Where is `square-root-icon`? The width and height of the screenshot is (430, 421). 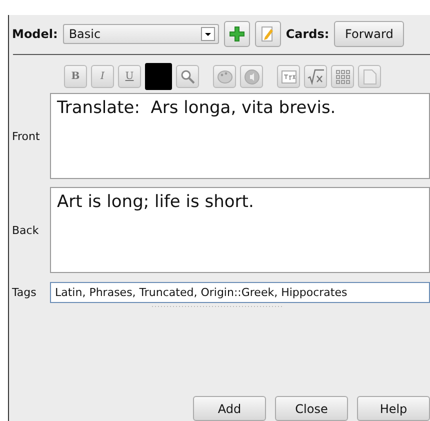
square-root-icon is located at coordinates (315, 76).